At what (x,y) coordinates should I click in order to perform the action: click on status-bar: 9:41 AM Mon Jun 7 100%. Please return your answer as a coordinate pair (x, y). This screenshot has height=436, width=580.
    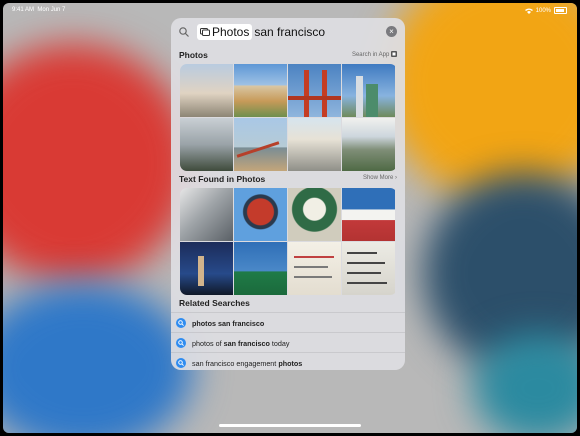
    Looking at the image, I should click on (290, 10).